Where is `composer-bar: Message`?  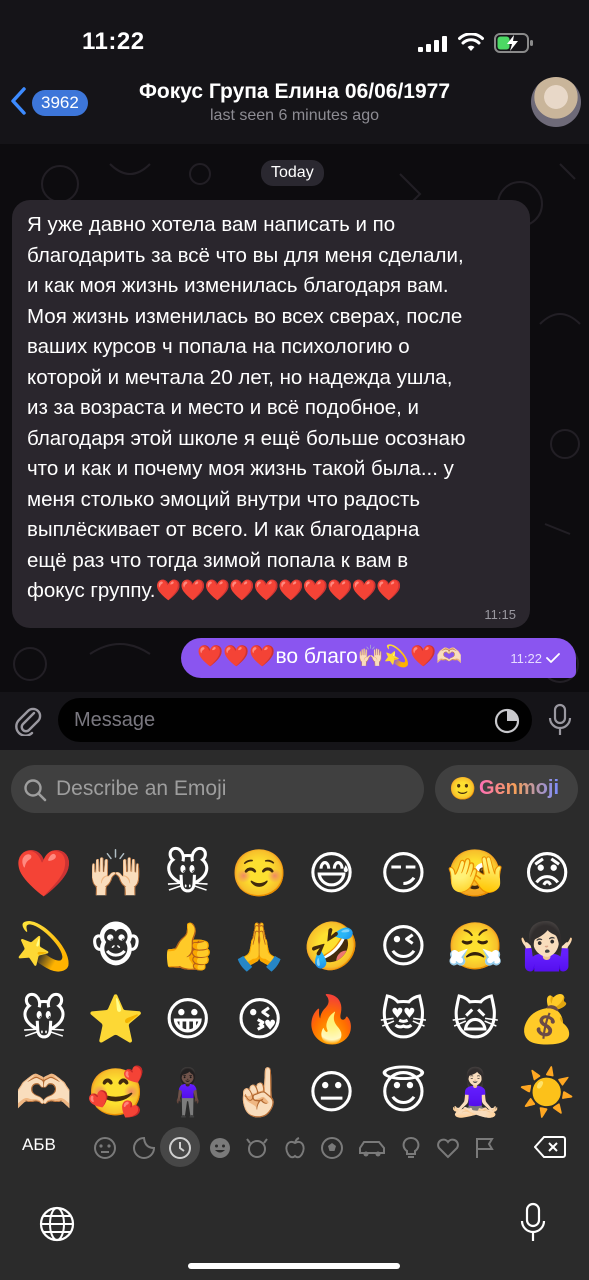
composer-bar: Message is located at coordinates (294, 721).